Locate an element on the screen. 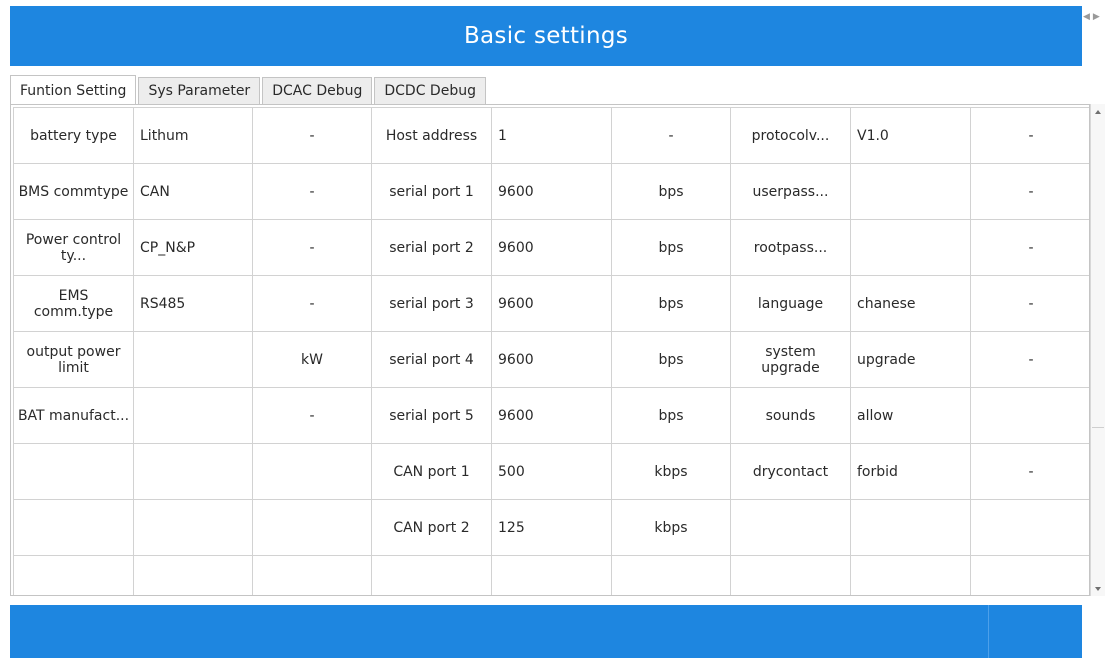  vertical-scrollbar is located at coordinates (1097, 350).